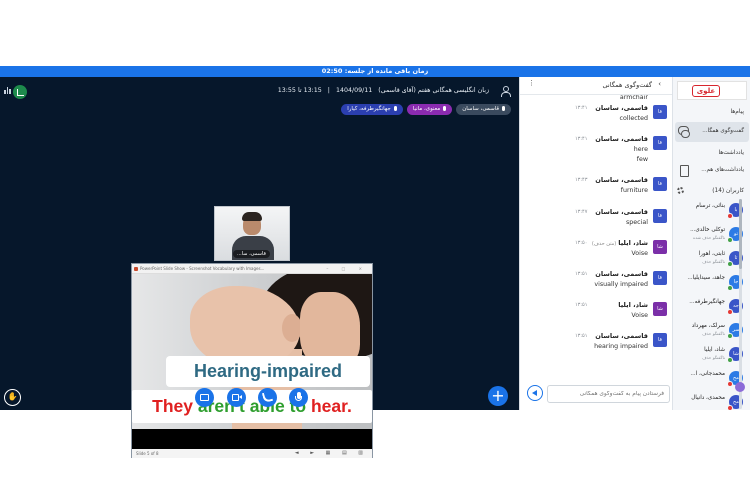 Image resolution: width=750 pixels, height=480 pixels. I want to click on user-name: محمدی، دانیال, so click(708, 398).